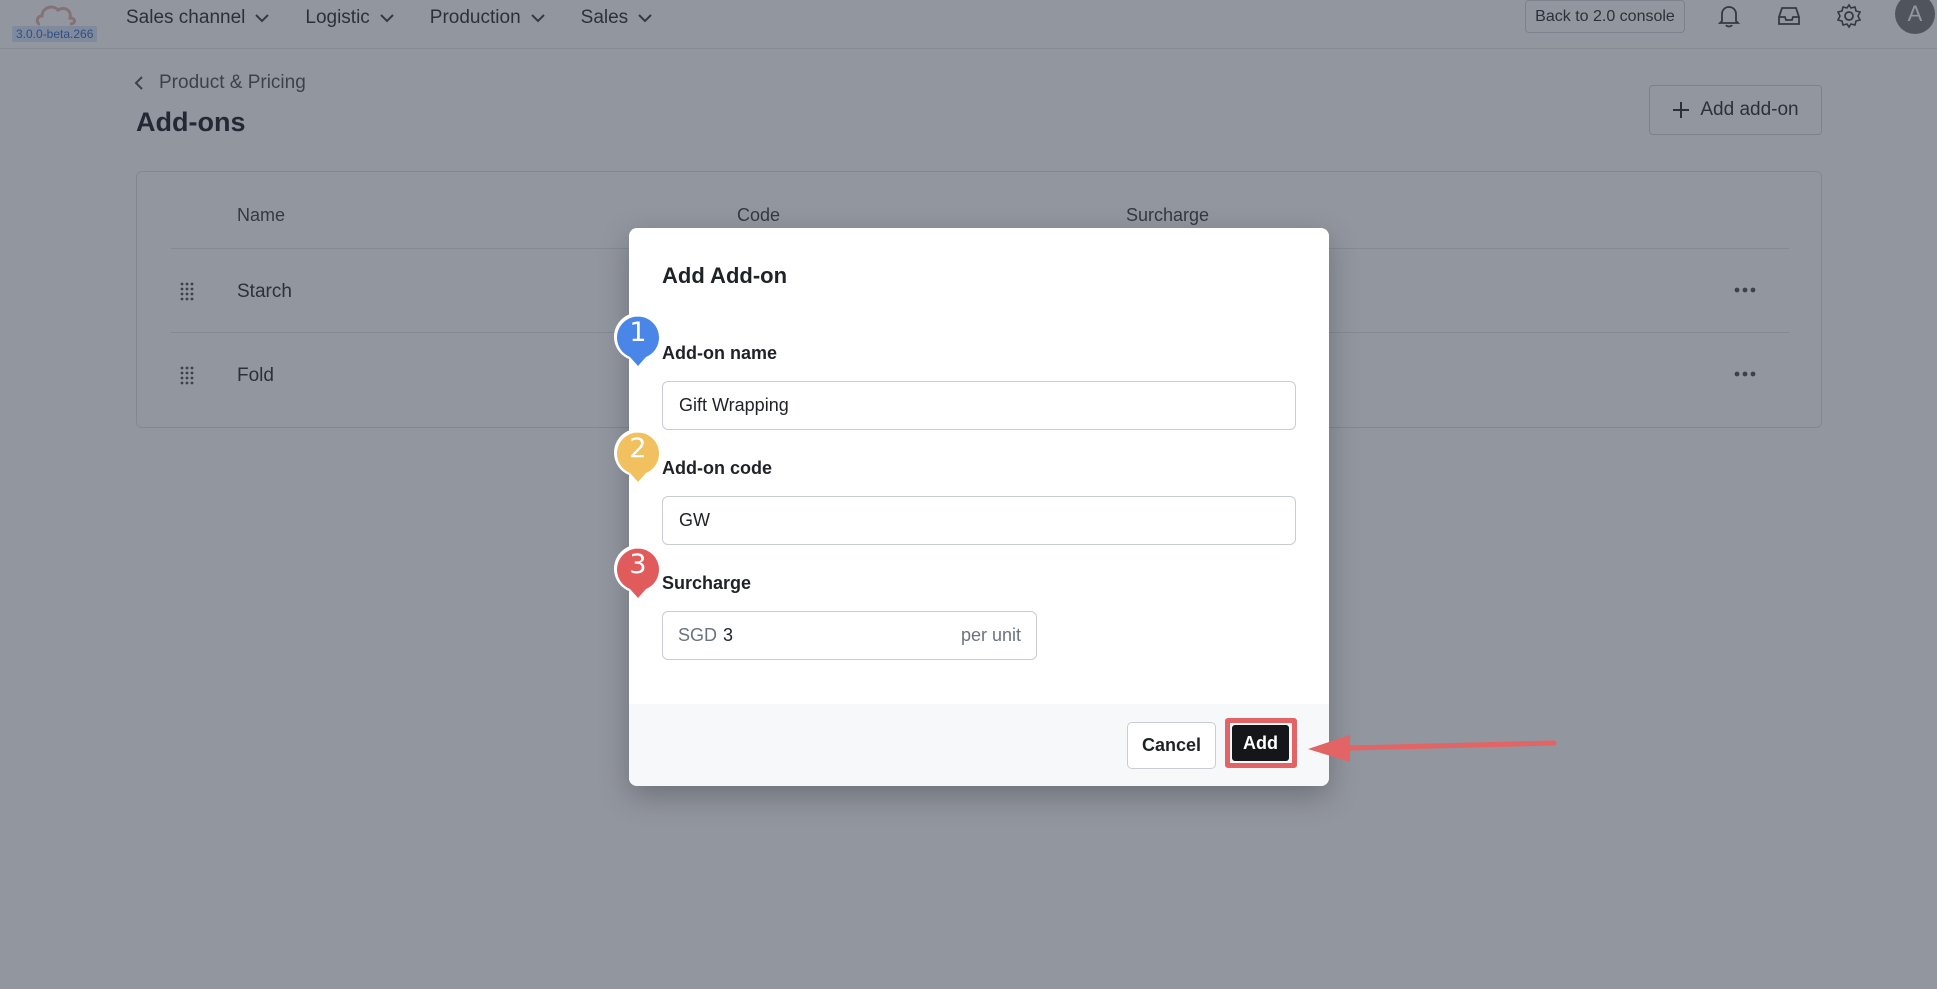  Describe the element at coordinates (842, 635) in the screenshot. I see `surcharge-value: 3` at that location.